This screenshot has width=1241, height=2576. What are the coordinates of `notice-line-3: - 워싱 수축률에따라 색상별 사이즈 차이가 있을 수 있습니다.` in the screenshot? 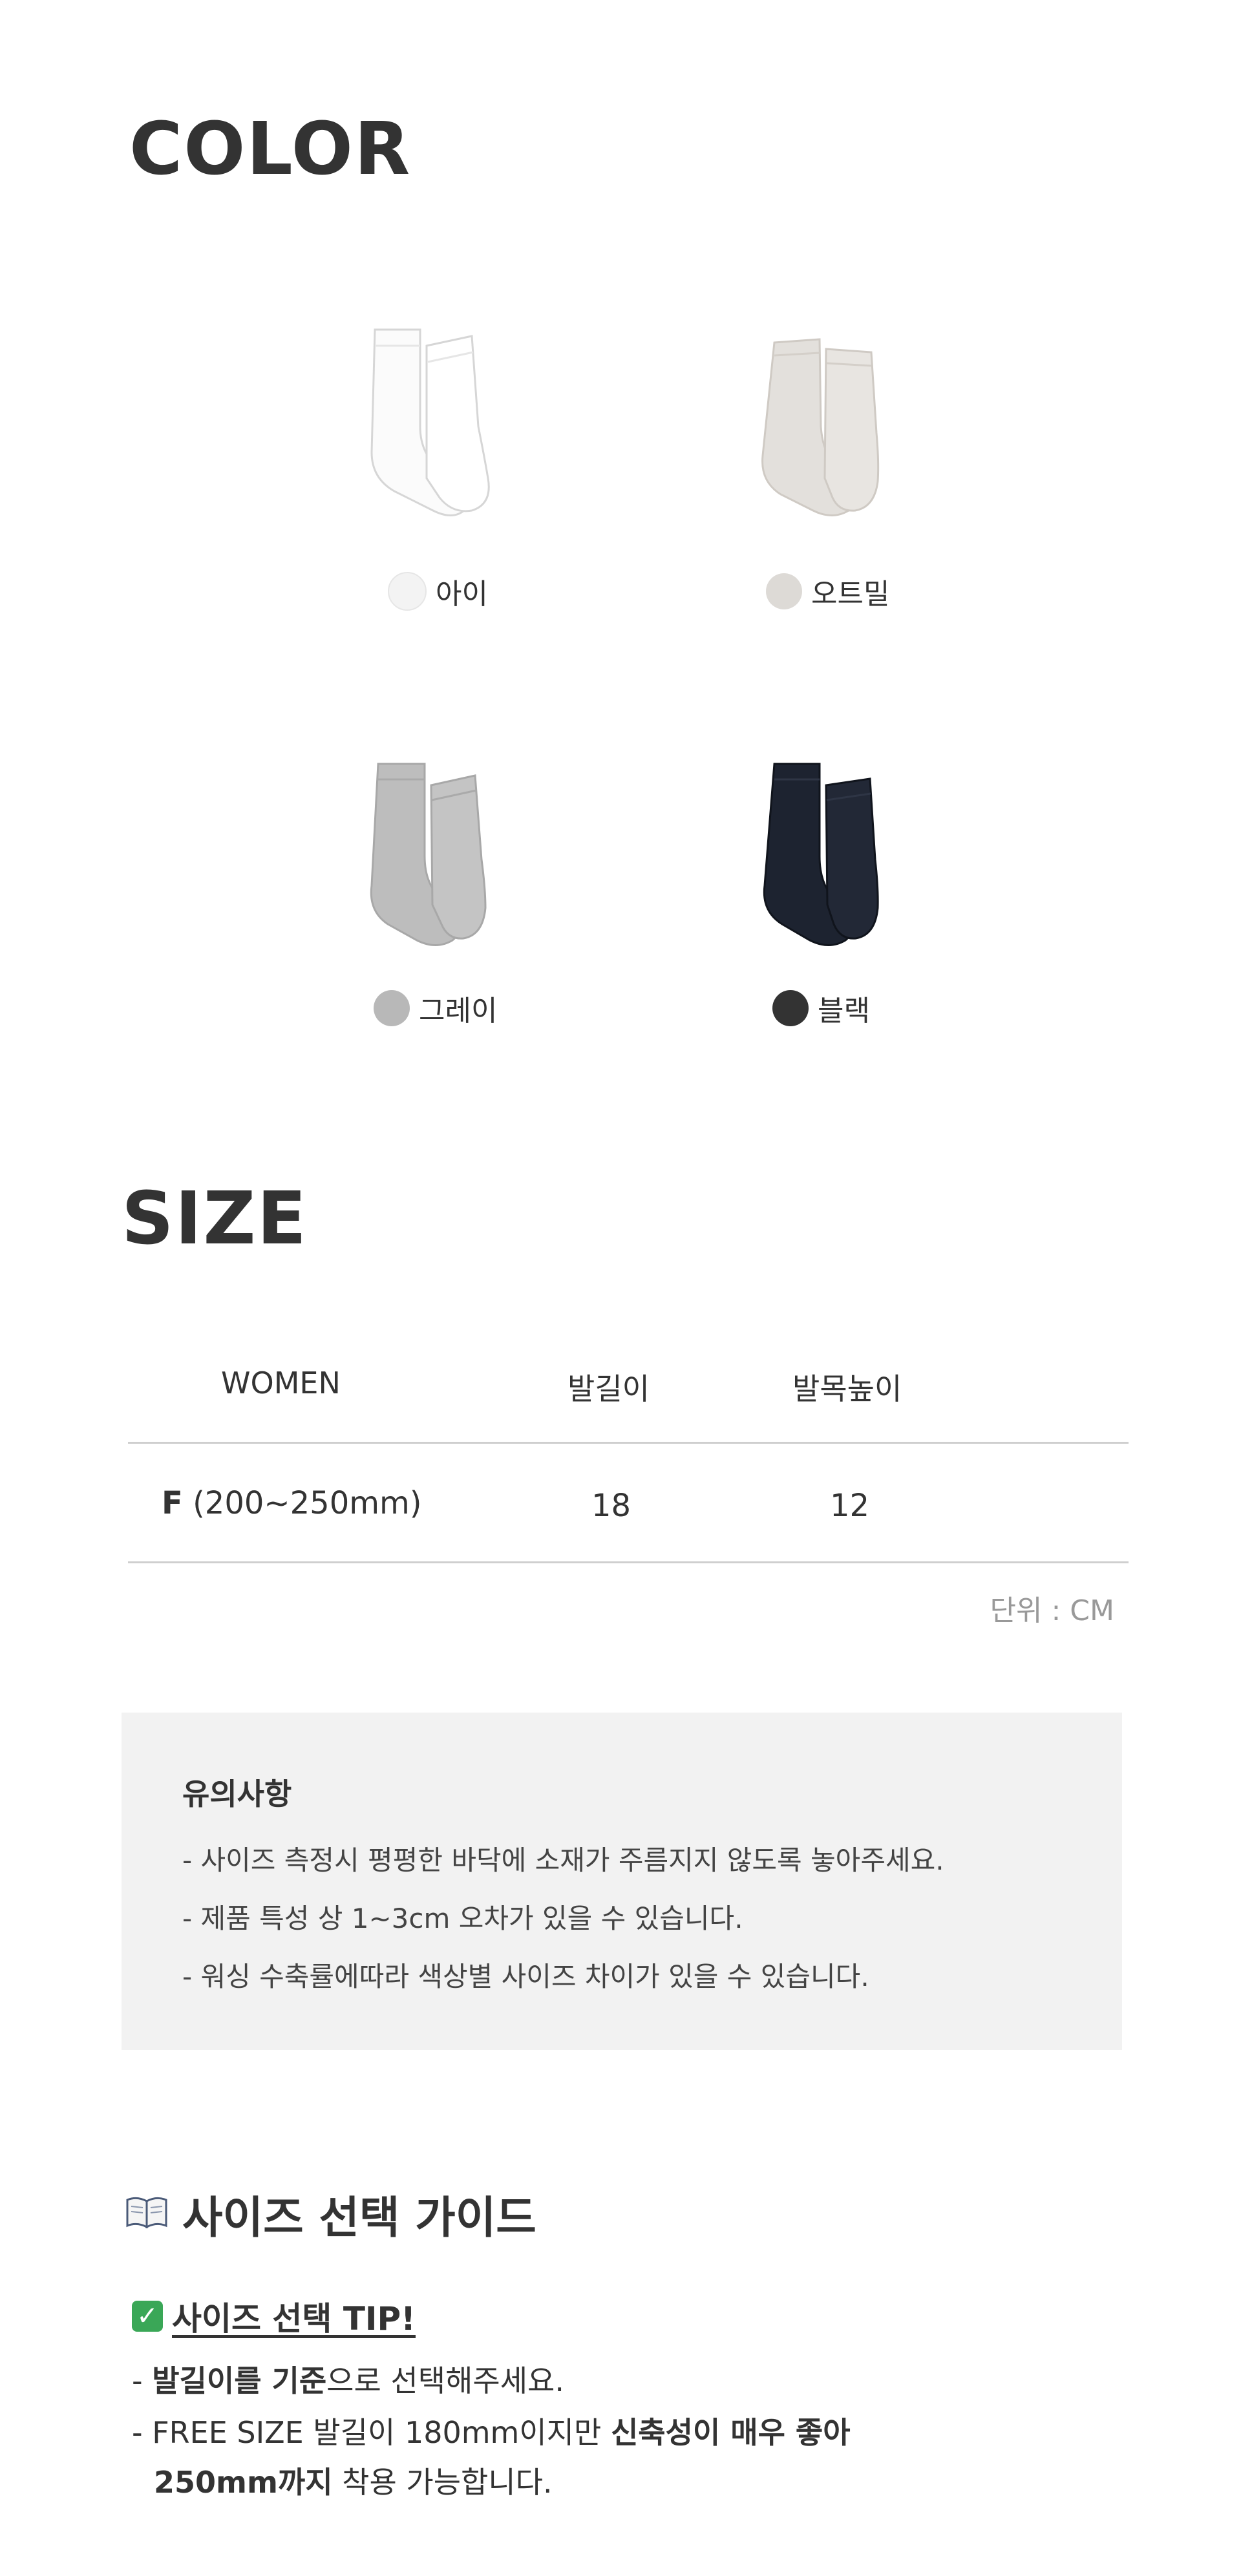 It's located at (525, 1976).